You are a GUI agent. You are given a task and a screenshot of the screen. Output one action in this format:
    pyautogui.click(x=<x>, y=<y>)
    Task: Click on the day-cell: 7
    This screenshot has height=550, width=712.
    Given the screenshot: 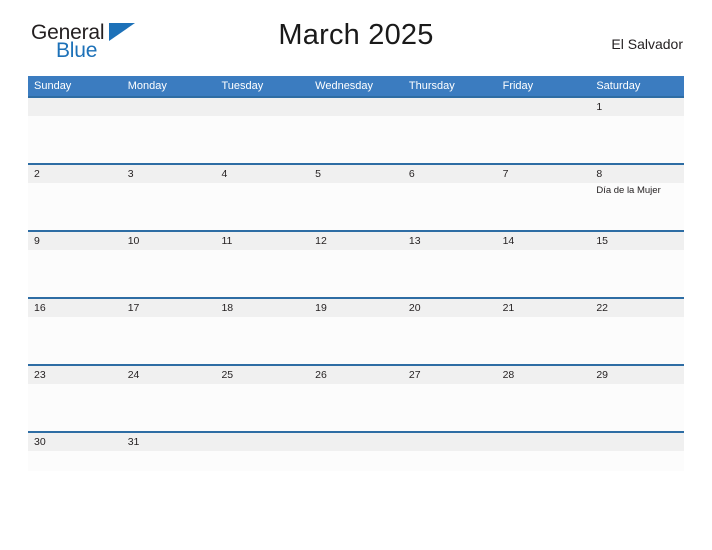 What is the action you would take?
    pyautogui.click(x=543, y=197)
    